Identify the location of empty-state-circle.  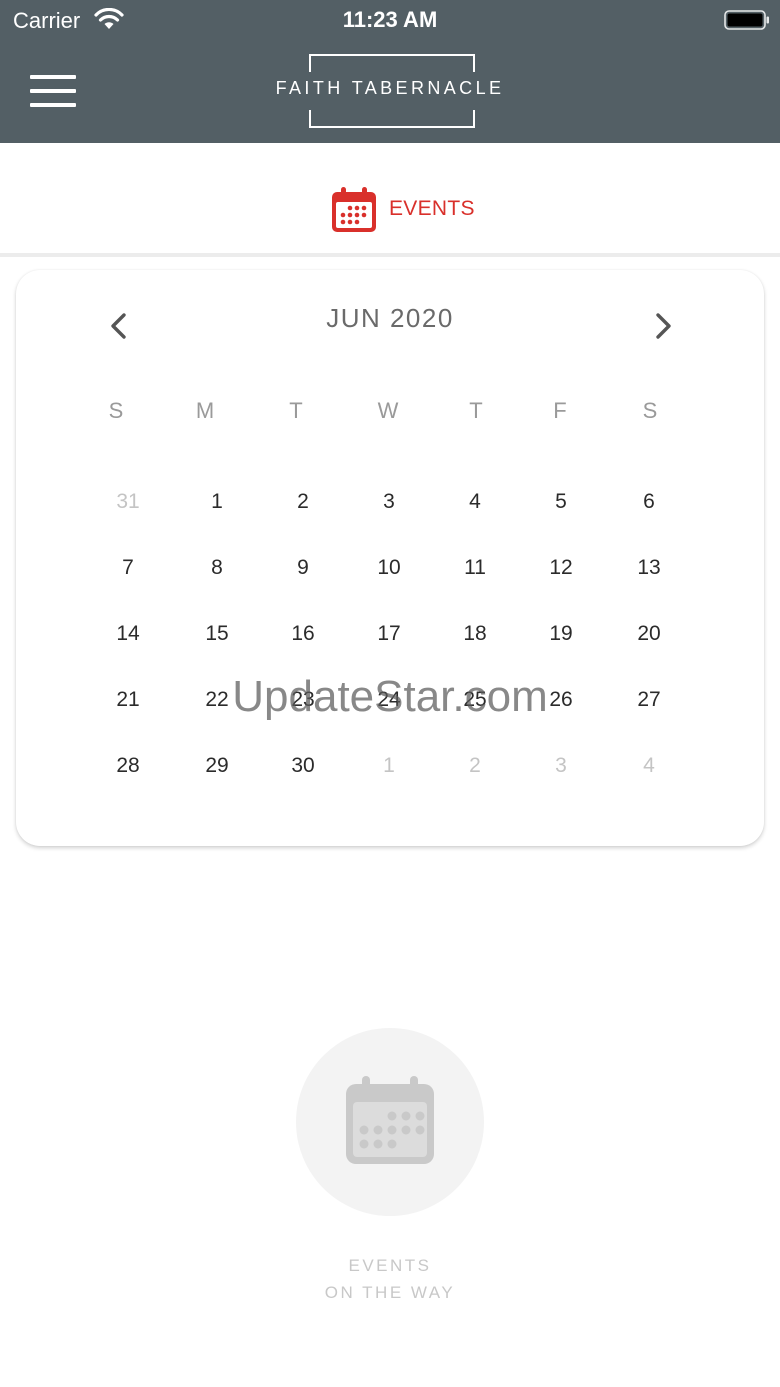
(390, 1122).